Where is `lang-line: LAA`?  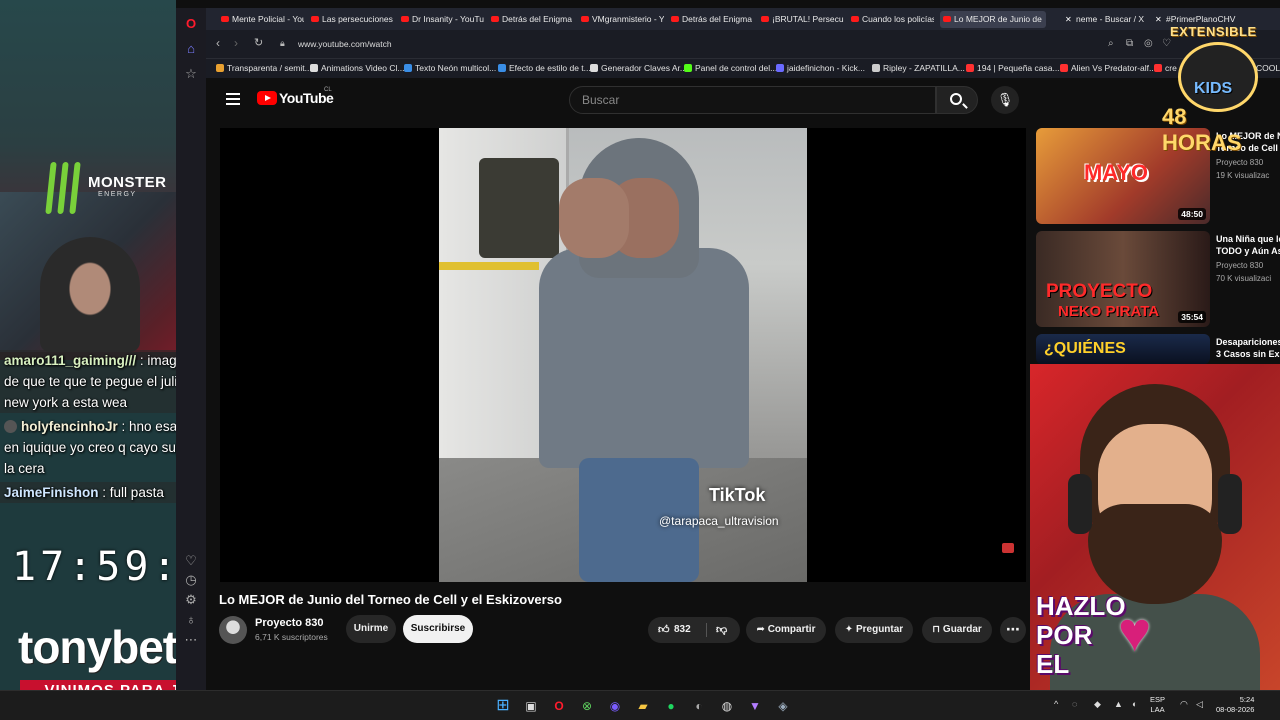
lang-line: LAA is located at coordinates (1157, 709).